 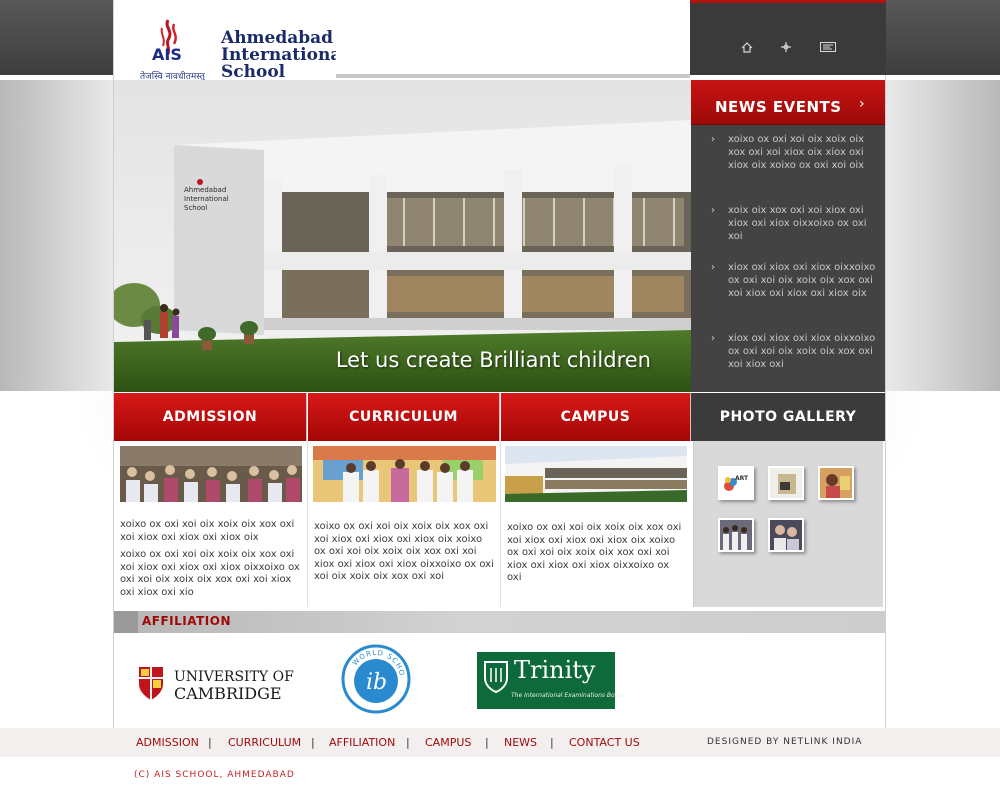 I want to click on trinity-name: Trinity, so click(x=555, y=670).